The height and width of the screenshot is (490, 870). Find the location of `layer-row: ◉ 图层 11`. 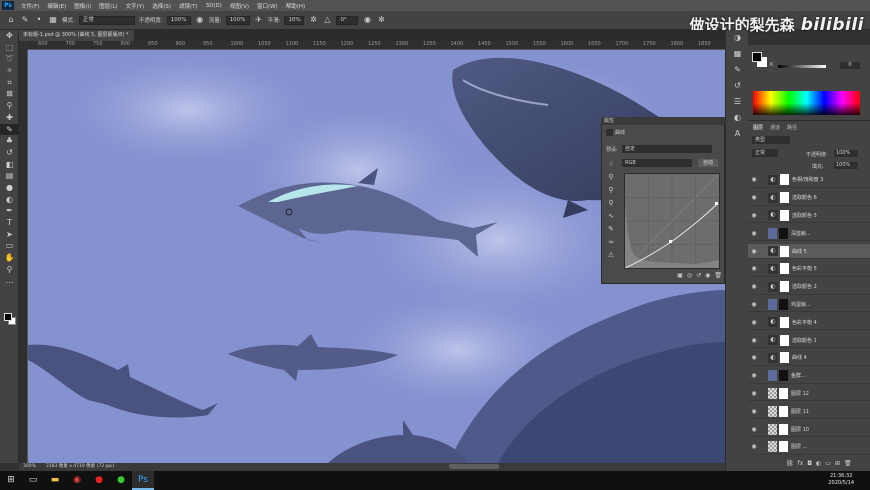

layer-row: ◉ 图层 11 is located at coordinates (809, 412).